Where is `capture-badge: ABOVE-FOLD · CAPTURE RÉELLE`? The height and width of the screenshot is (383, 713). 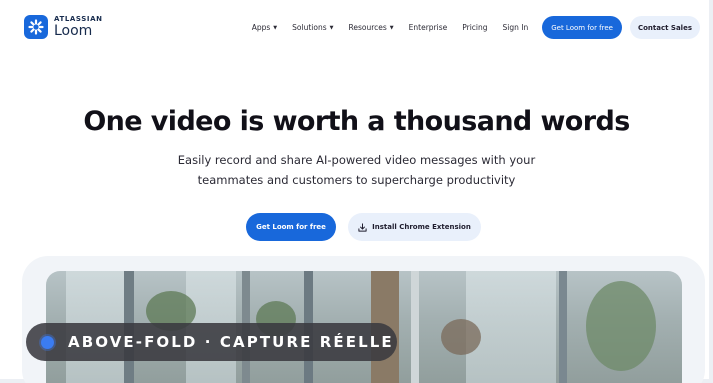
capture-badge: ABOVE-FOLD · CAPTURE RÉELLE is located at coordinates (211, 342).